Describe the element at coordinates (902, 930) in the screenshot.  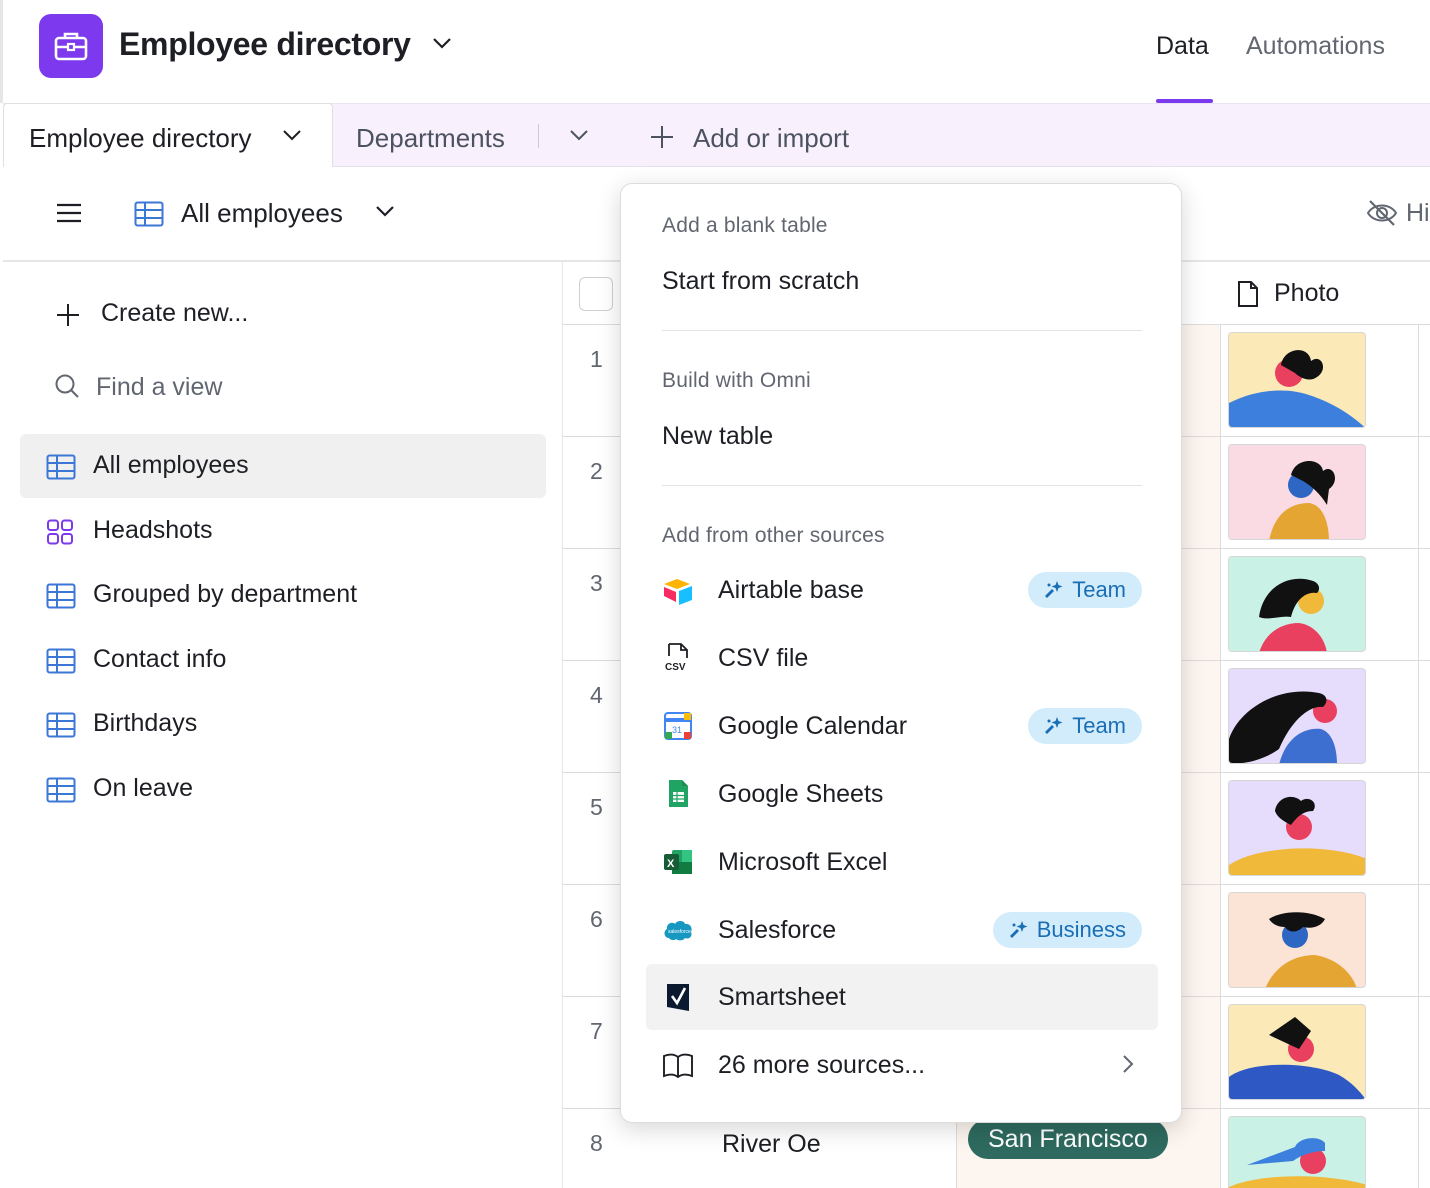
I see `source-salesforce: salesforce Salesforce Business` at that location.